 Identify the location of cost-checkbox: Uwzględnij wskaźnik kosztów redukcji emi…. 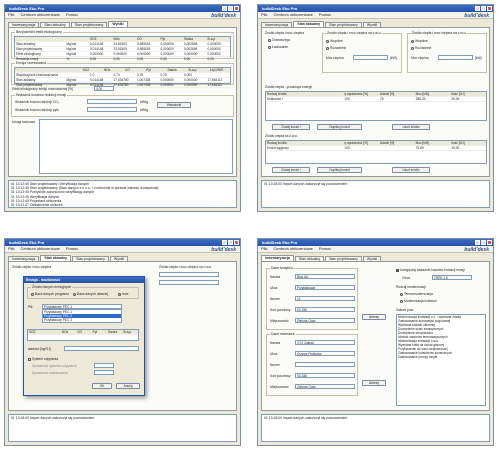
(430, 270).